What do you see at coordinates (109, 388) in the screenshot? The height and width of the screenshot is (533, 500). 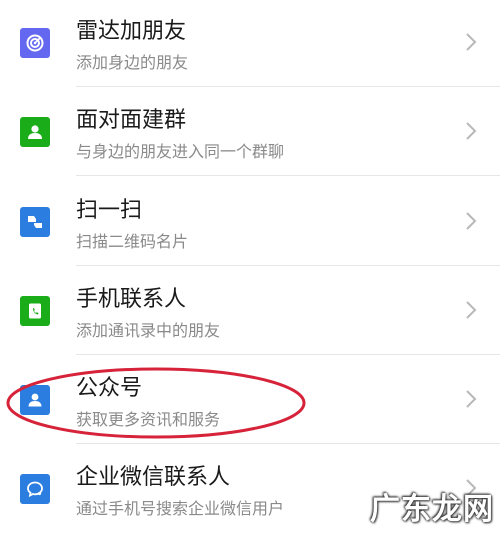 I see `item-title: 公众号` at bounding box center [109, 388].